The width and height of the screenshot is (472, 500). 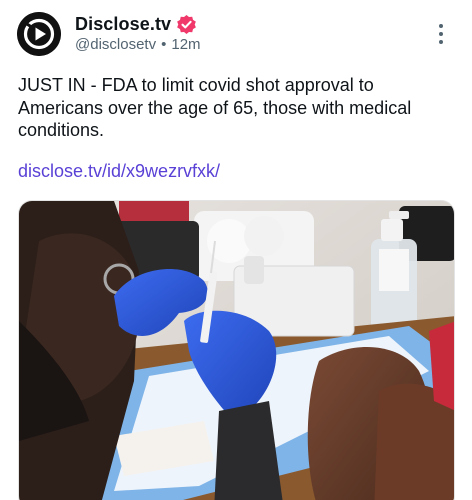 What do you see at coordinates (119, 171) in the screenshot?
I see `post-link: disclose.tv/id/x9wezrvfxk/` at bounding box center [119, 171].